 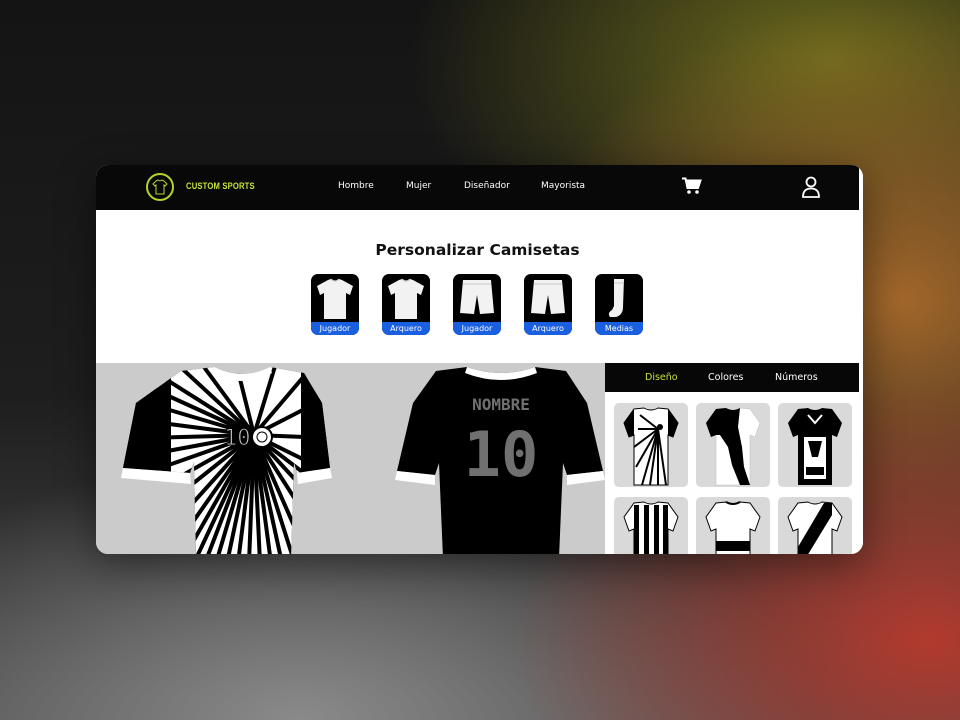 What do you see at coordinates (160, 187) in the screenshot?
I see `logo-icon` at bounding box center [160, 187].